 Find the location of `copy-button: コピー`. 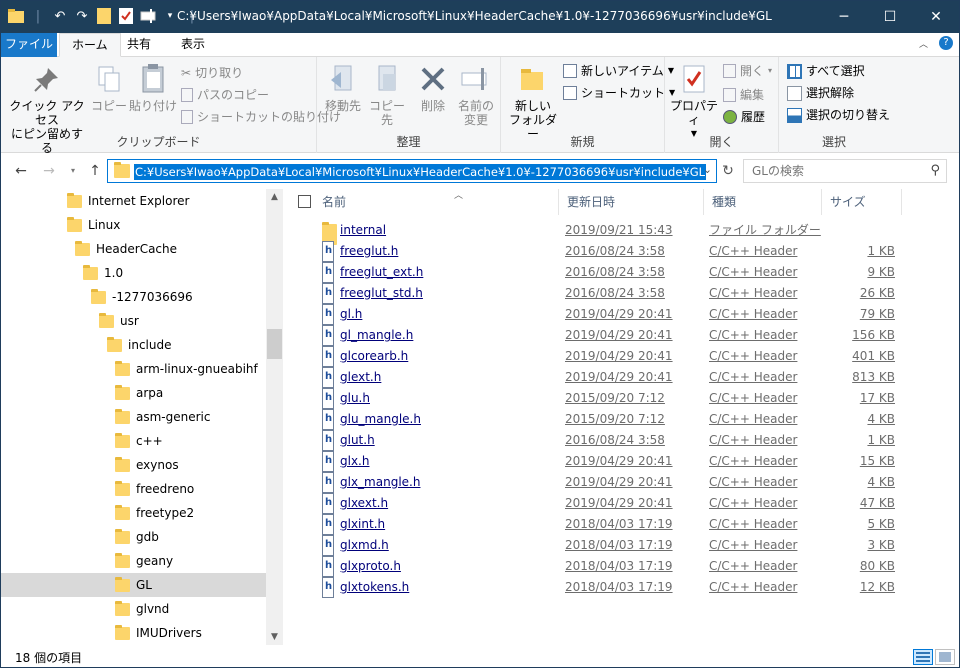

copy-button: コピー is located at coordinates (109, 88).